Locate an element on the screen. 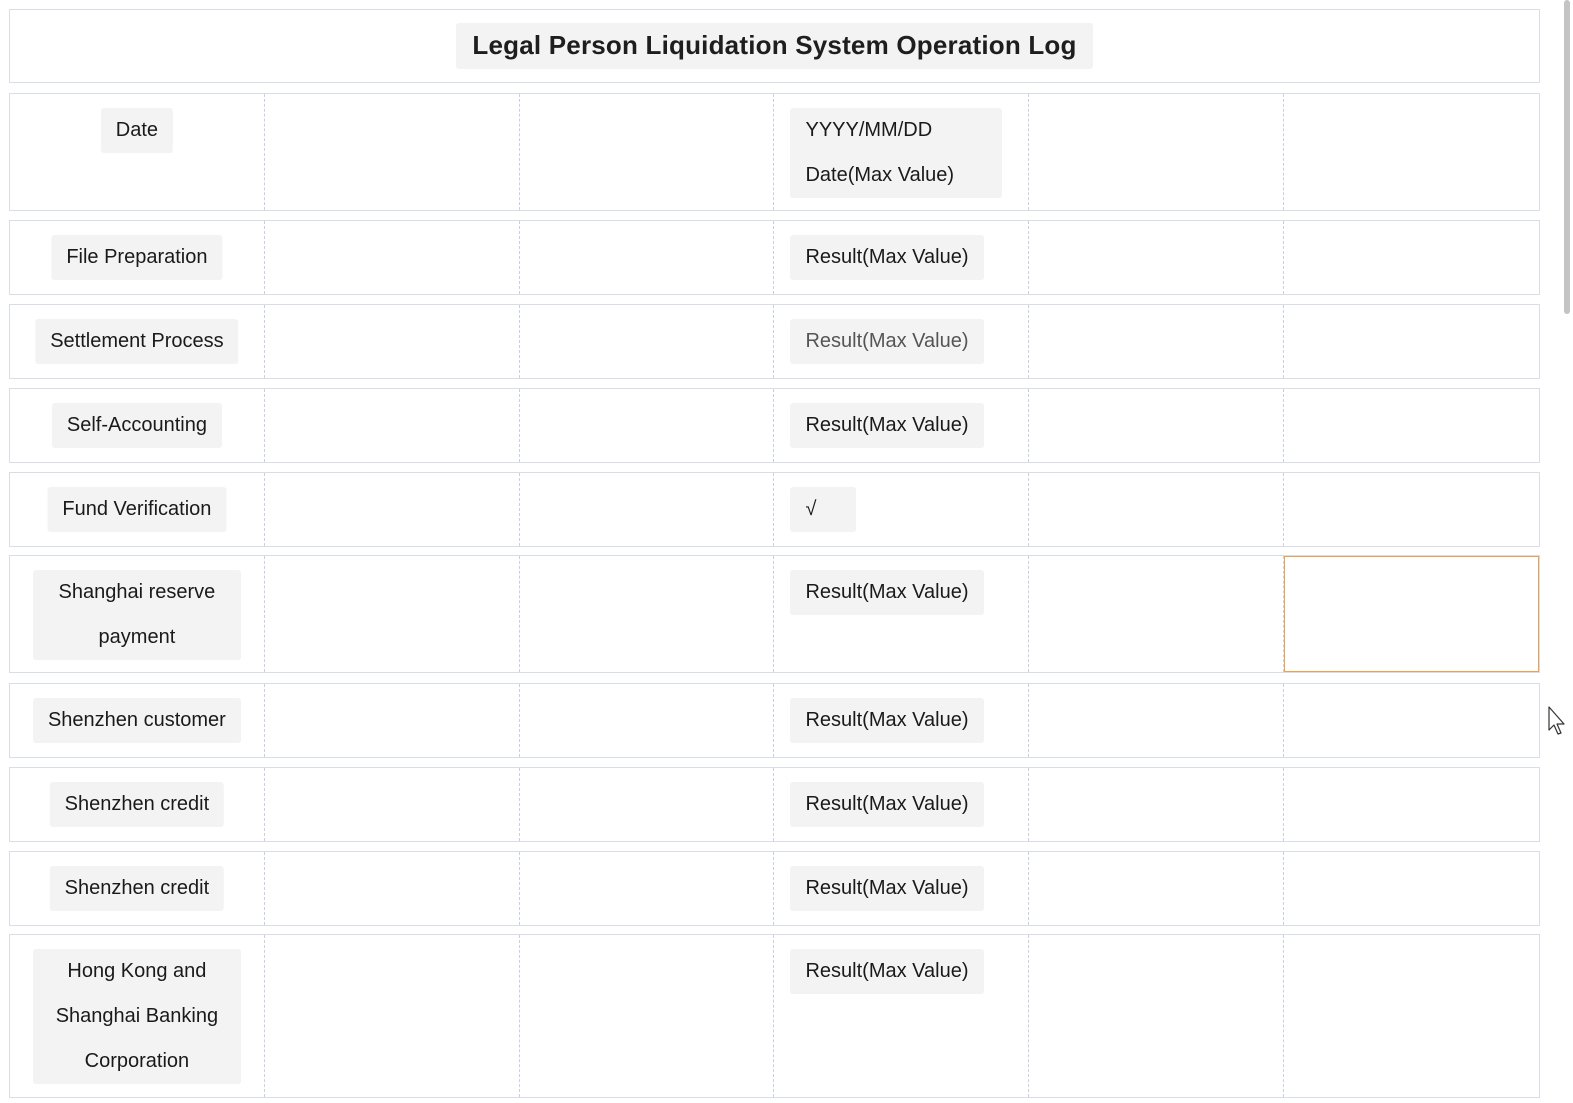 Image resolution: width=1573 pixels, height=1103 pixels. date-format-text: YYYY/MM/DD is located at coordinates (869, 130).